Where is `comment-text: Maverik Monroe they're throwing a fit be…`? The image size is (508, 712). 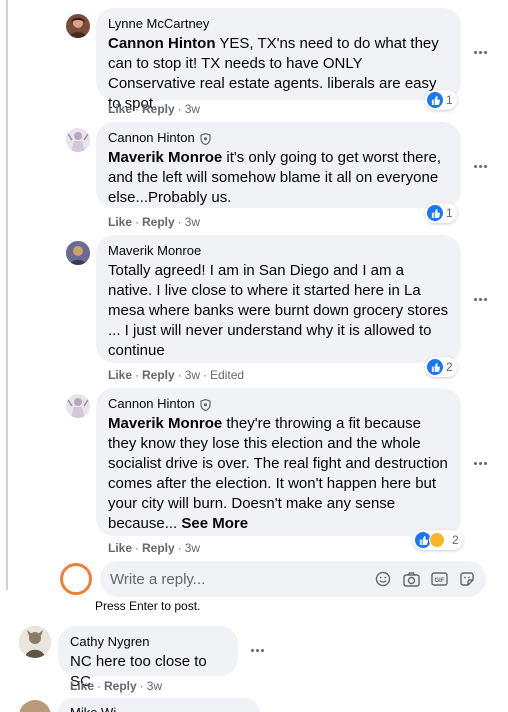
comment-text: Maverik Monroe they're throwing a fit be… is located at coordinates (278, 473).